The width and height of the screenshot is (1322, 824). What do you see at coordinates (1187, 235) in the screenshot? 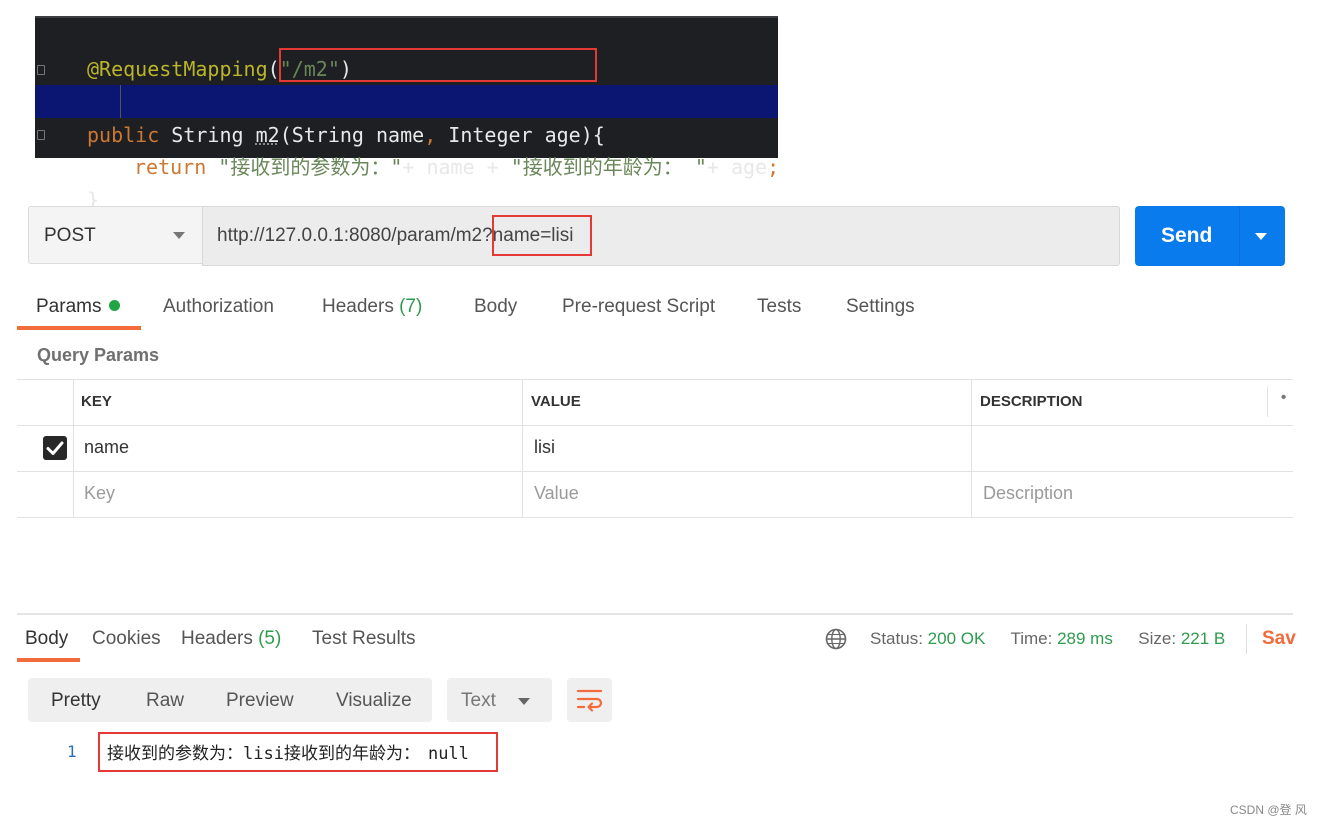
I see `send-label: Send` at bounding box center [1187, 235].